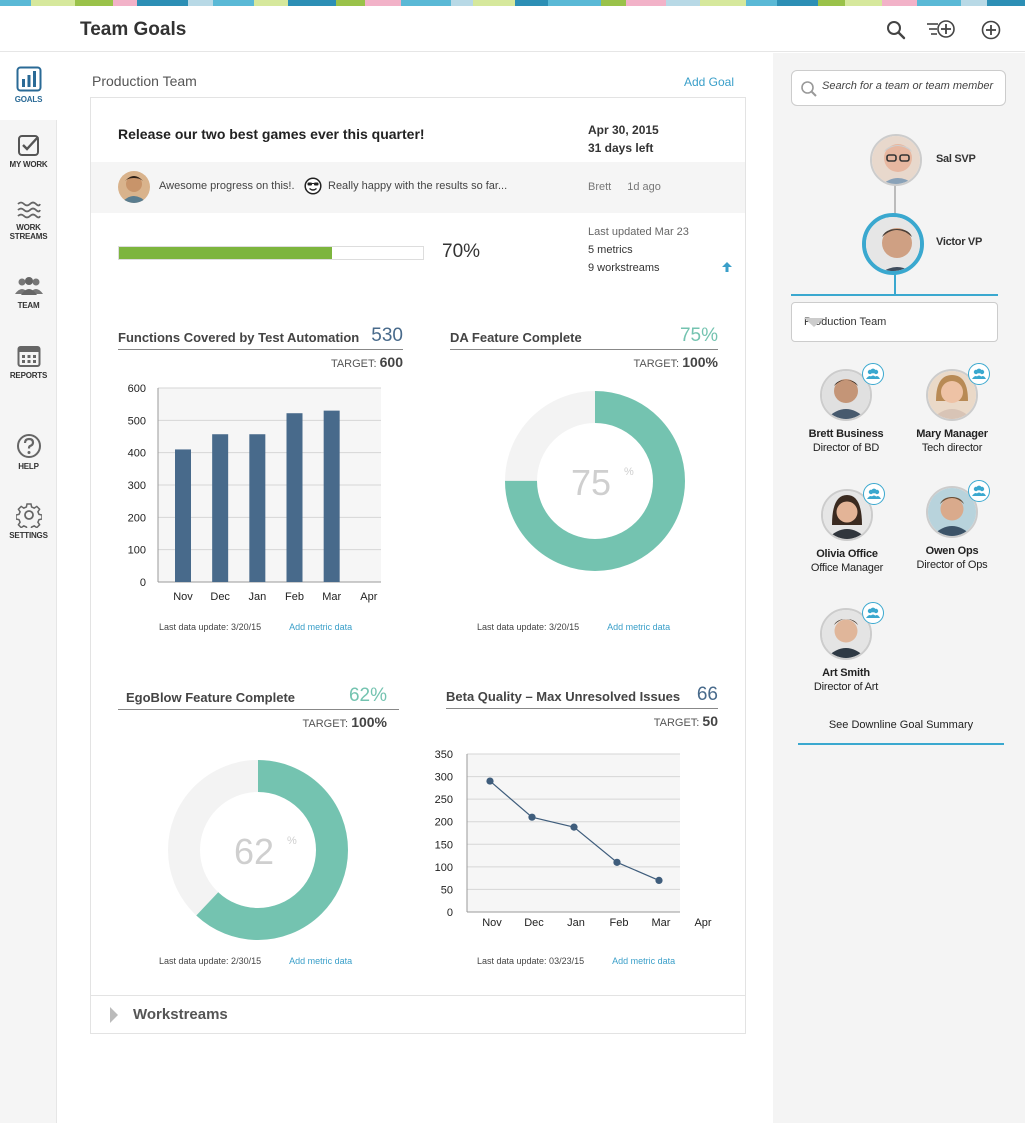  Describe the element at coordinates (584, 362) in the screenshot. I see `metric-target: TARGET: 100%` at that location.